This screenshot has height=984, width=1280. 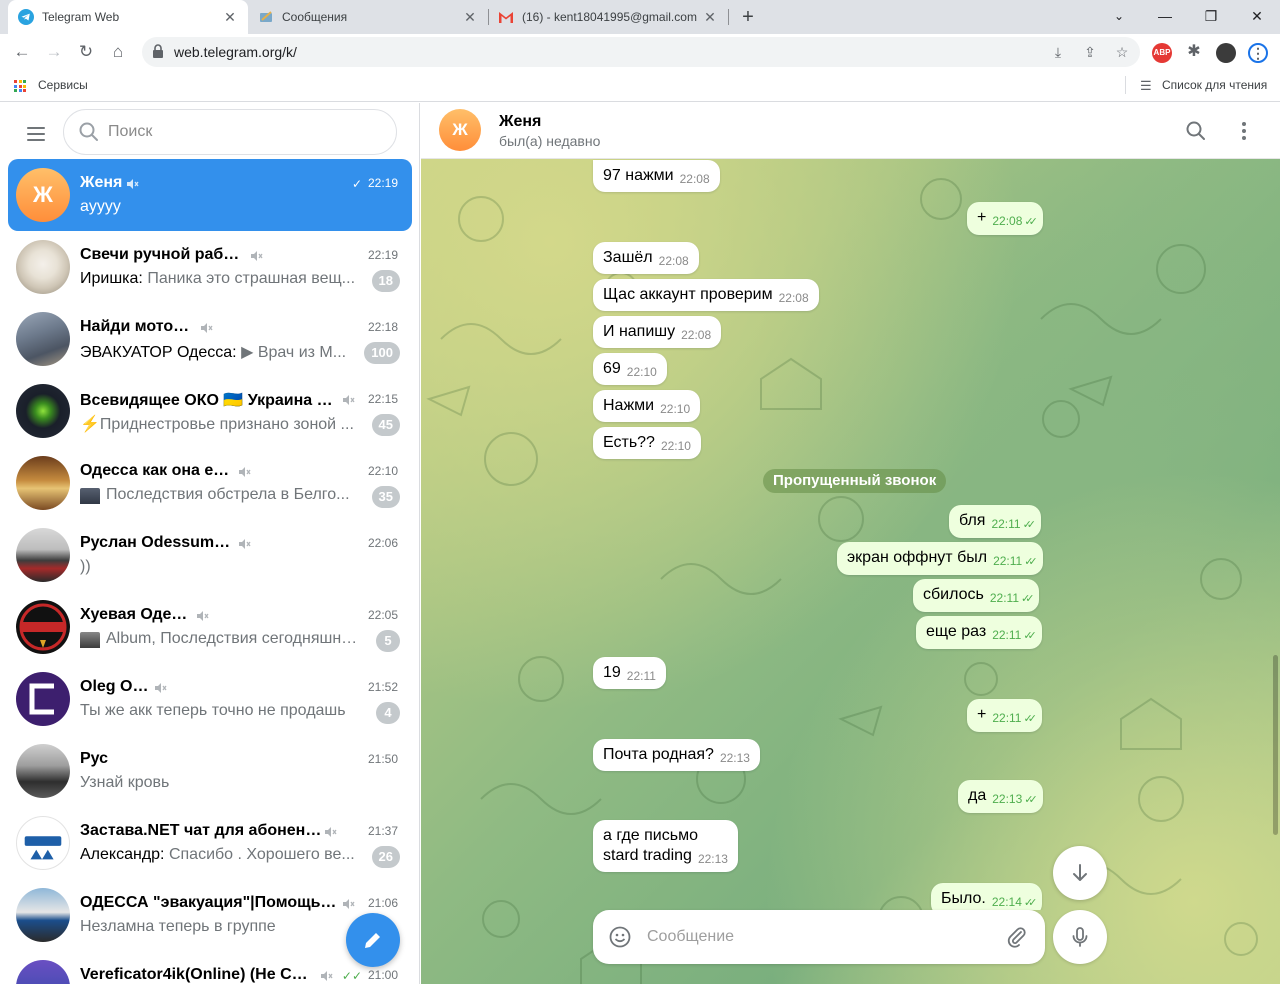 What do you see at coordinates (647, 443) in the screenshot?
I see `message-in: Есть?? 22:10` at bounding box center [647, 443].